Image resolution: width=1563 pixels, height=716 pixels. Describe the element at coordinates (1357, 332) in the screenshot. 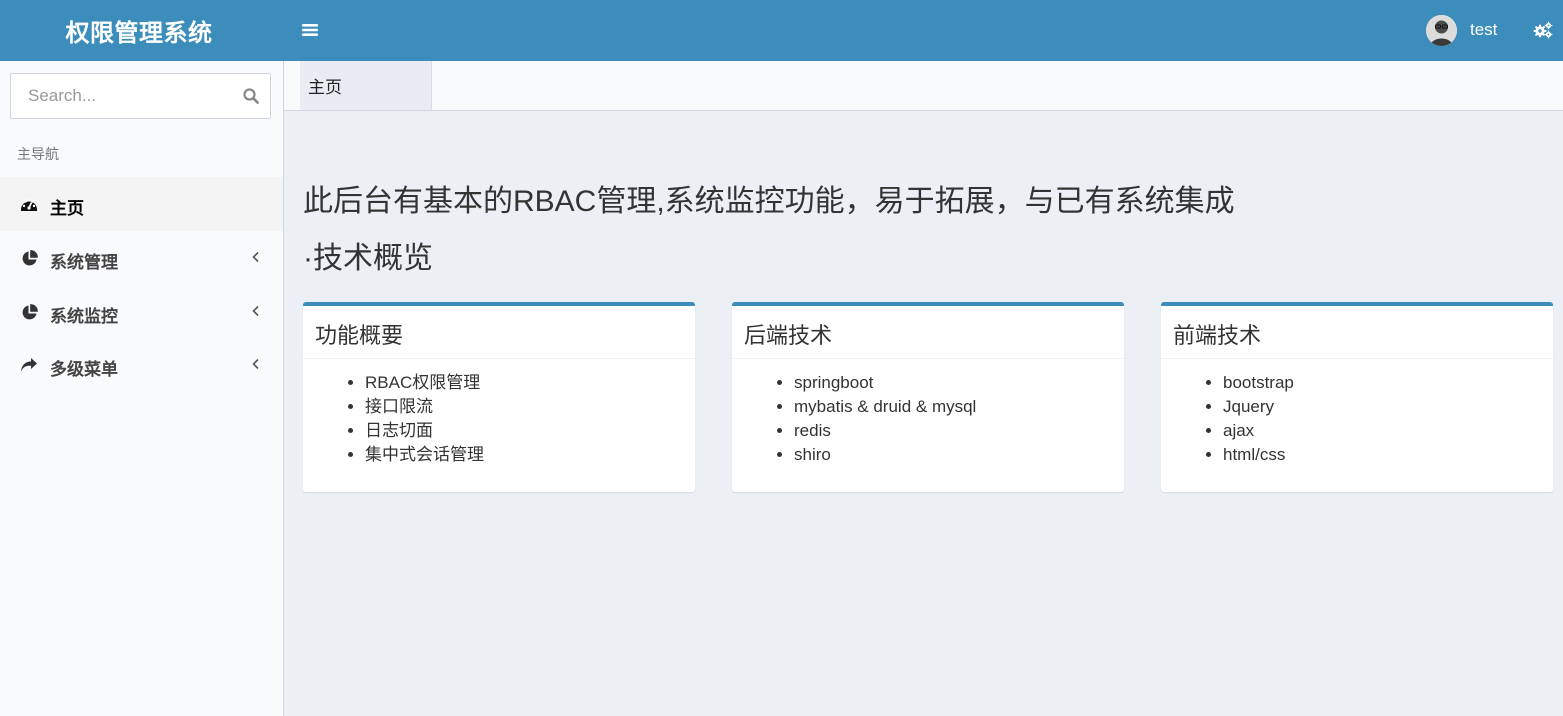

I see `box-title: 前端技术` at that location.